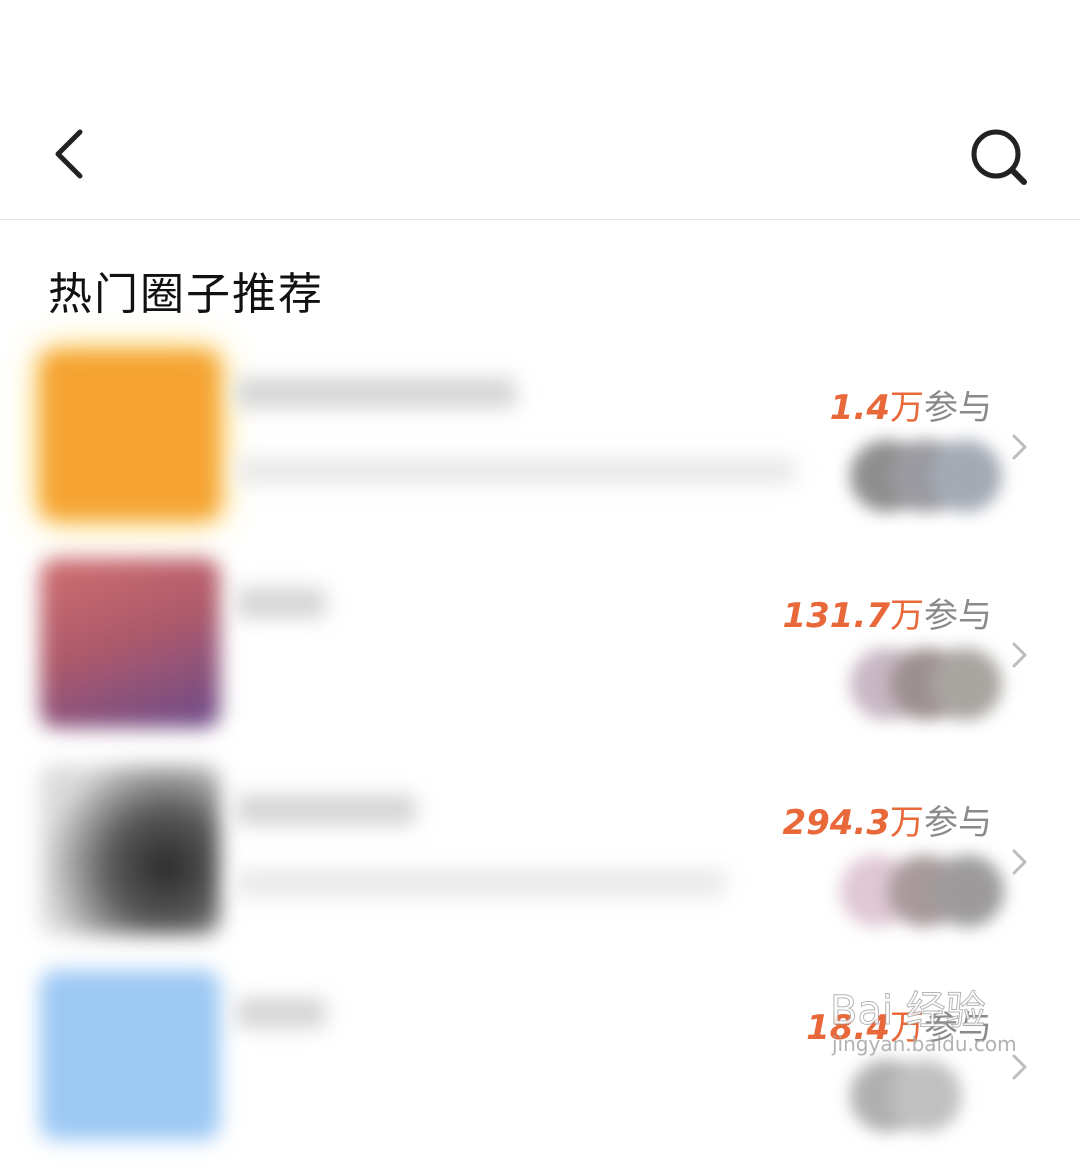 The image size is (1080, 1170). I want to click on participant-count: 18.4万参与, so click(899, 1028).